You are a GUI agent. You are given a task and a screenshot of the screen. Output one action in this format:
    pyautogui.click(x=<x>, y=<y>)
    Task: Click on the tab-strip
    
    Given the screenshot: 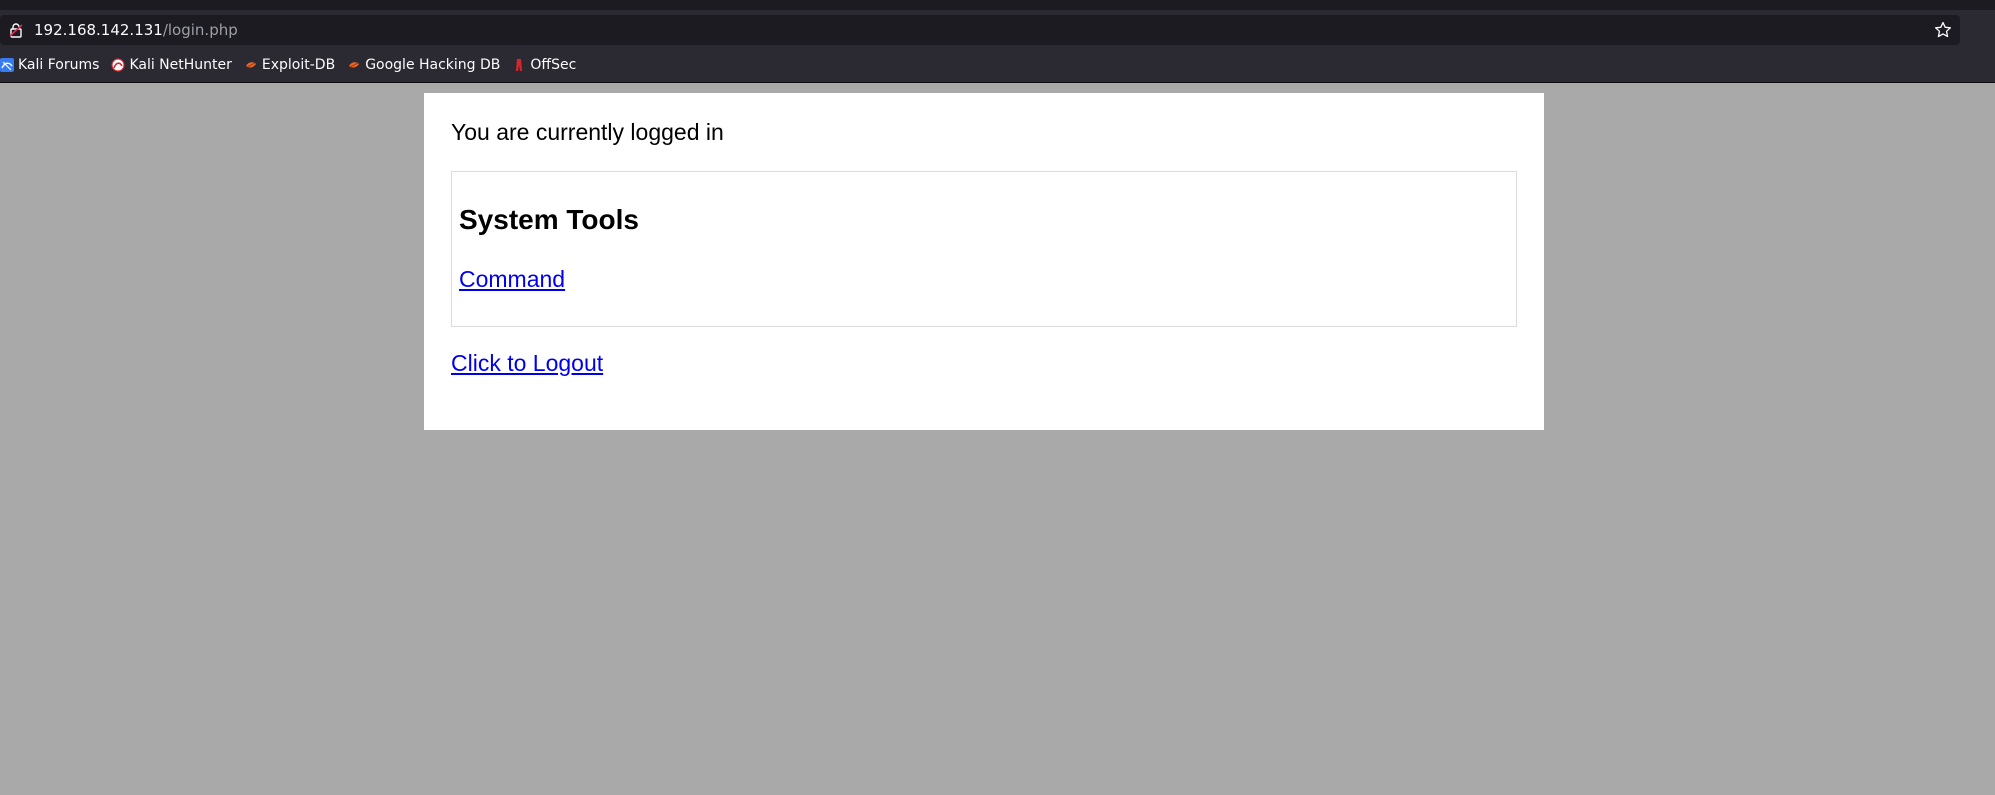 What is the action you would take?
    pyautogui.click(x=997, y=5)
    